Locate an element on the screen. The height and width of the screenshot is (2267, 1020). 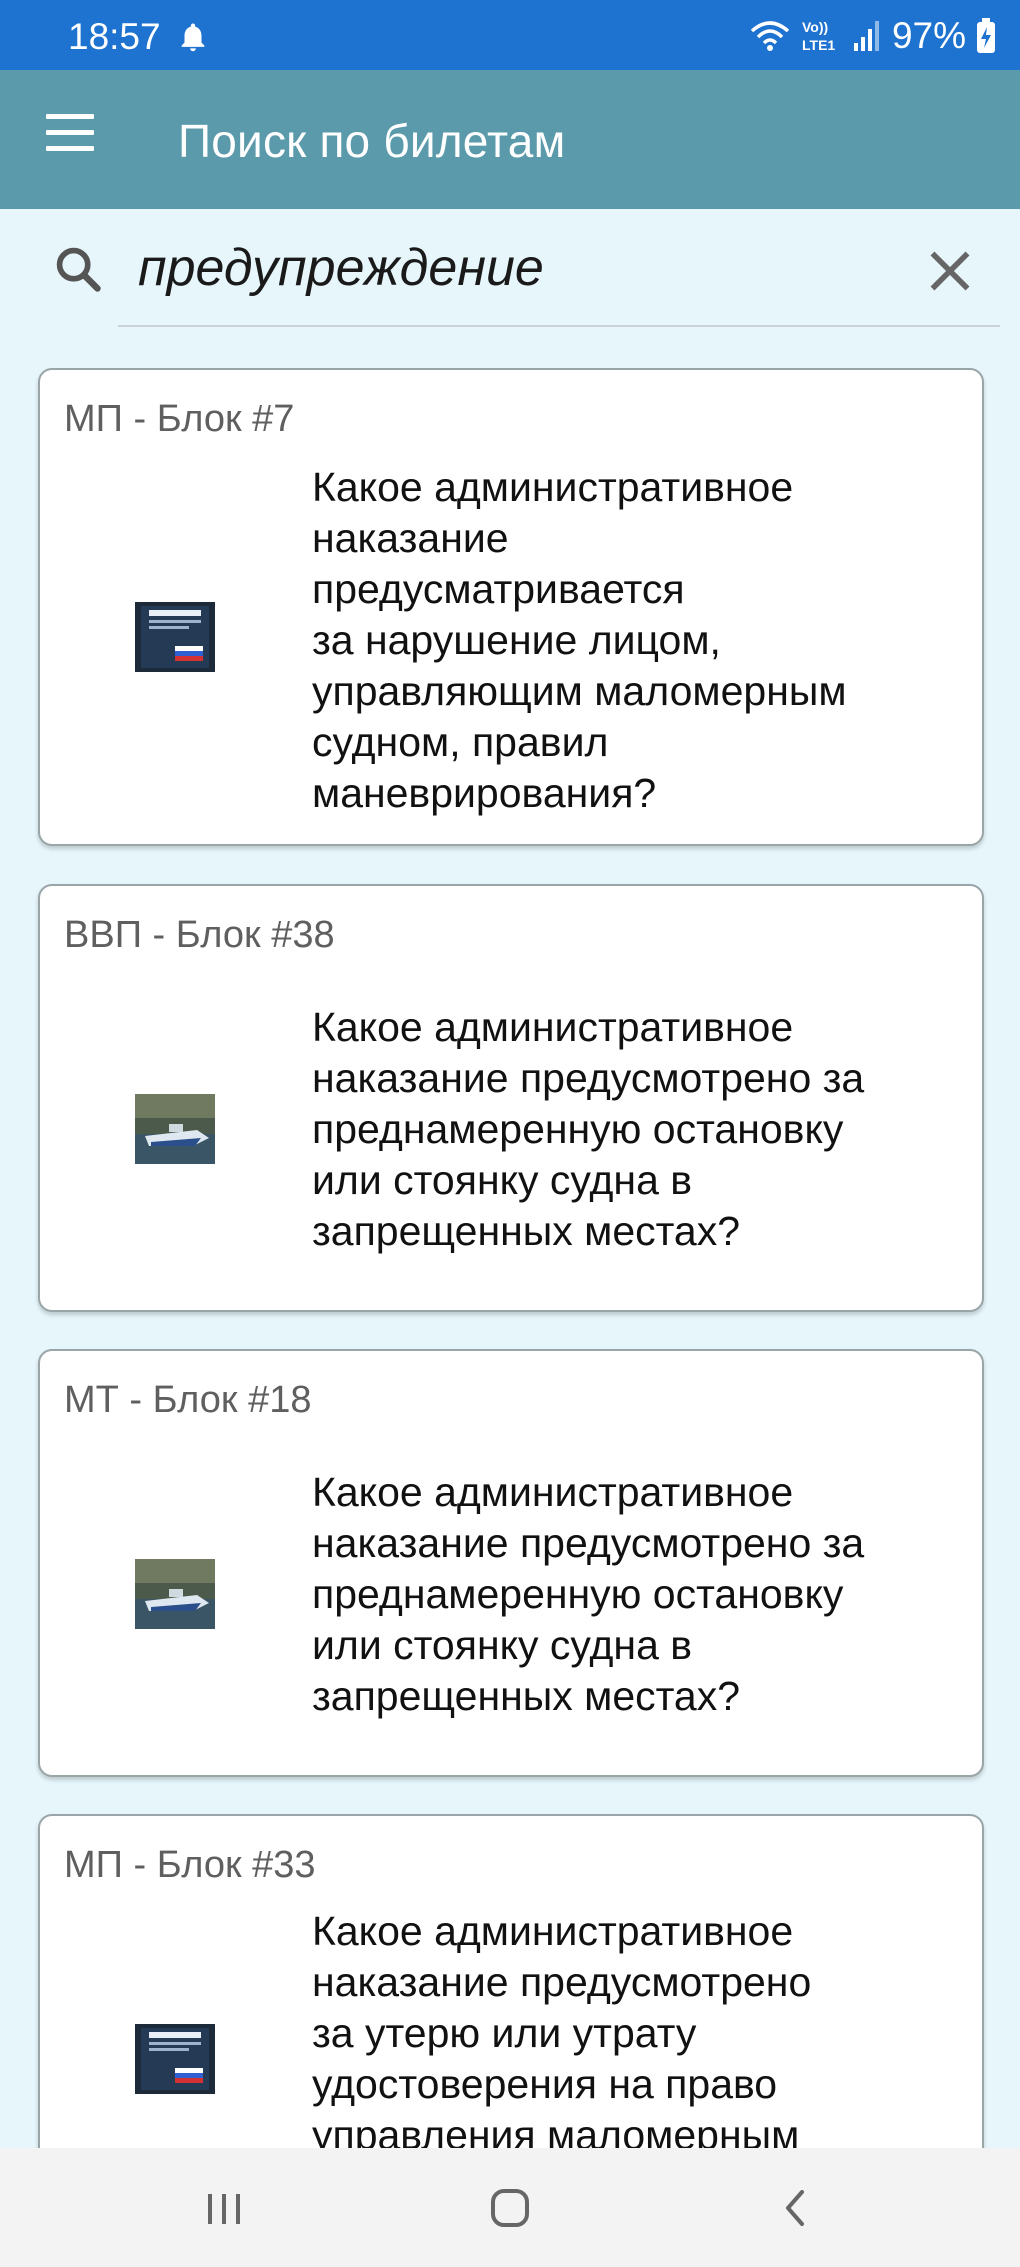
card-block-label: МП - Блок #7 is located at coordinates (179, 419).